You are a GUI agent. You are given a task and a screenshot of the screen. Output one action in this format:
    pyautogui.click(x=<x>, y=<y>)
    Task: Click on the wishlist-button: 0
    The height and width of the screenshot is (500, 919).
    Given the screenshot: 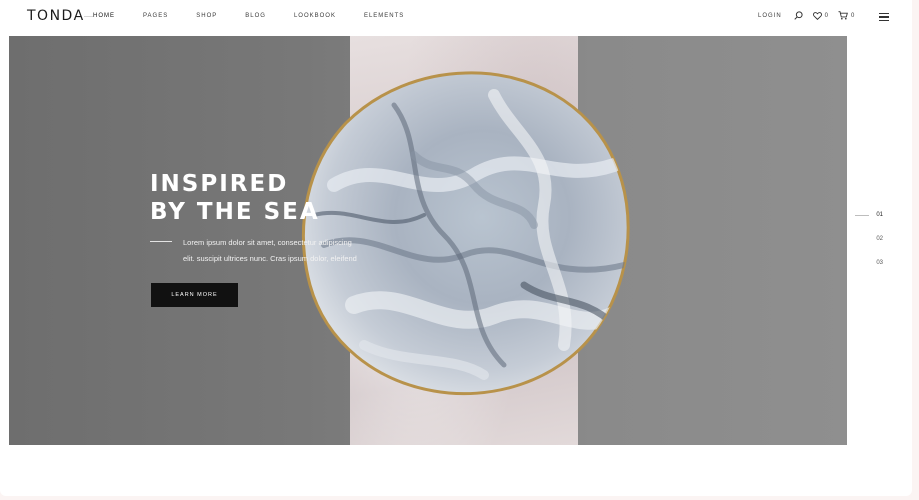 What is the action you would take?
    pyautogui.click(x=820, y=15)
    